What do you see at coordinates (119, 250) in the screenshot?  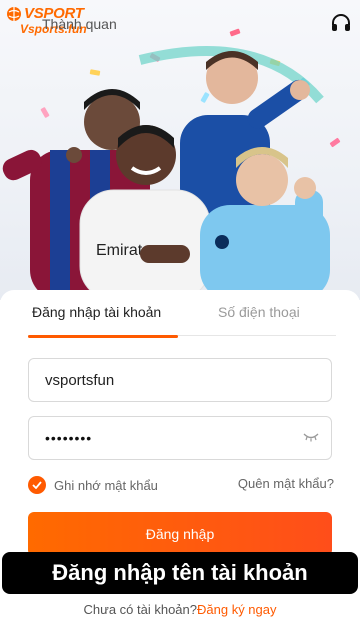 I see `svg-text: Emirat` at bounding box center [119, 250].